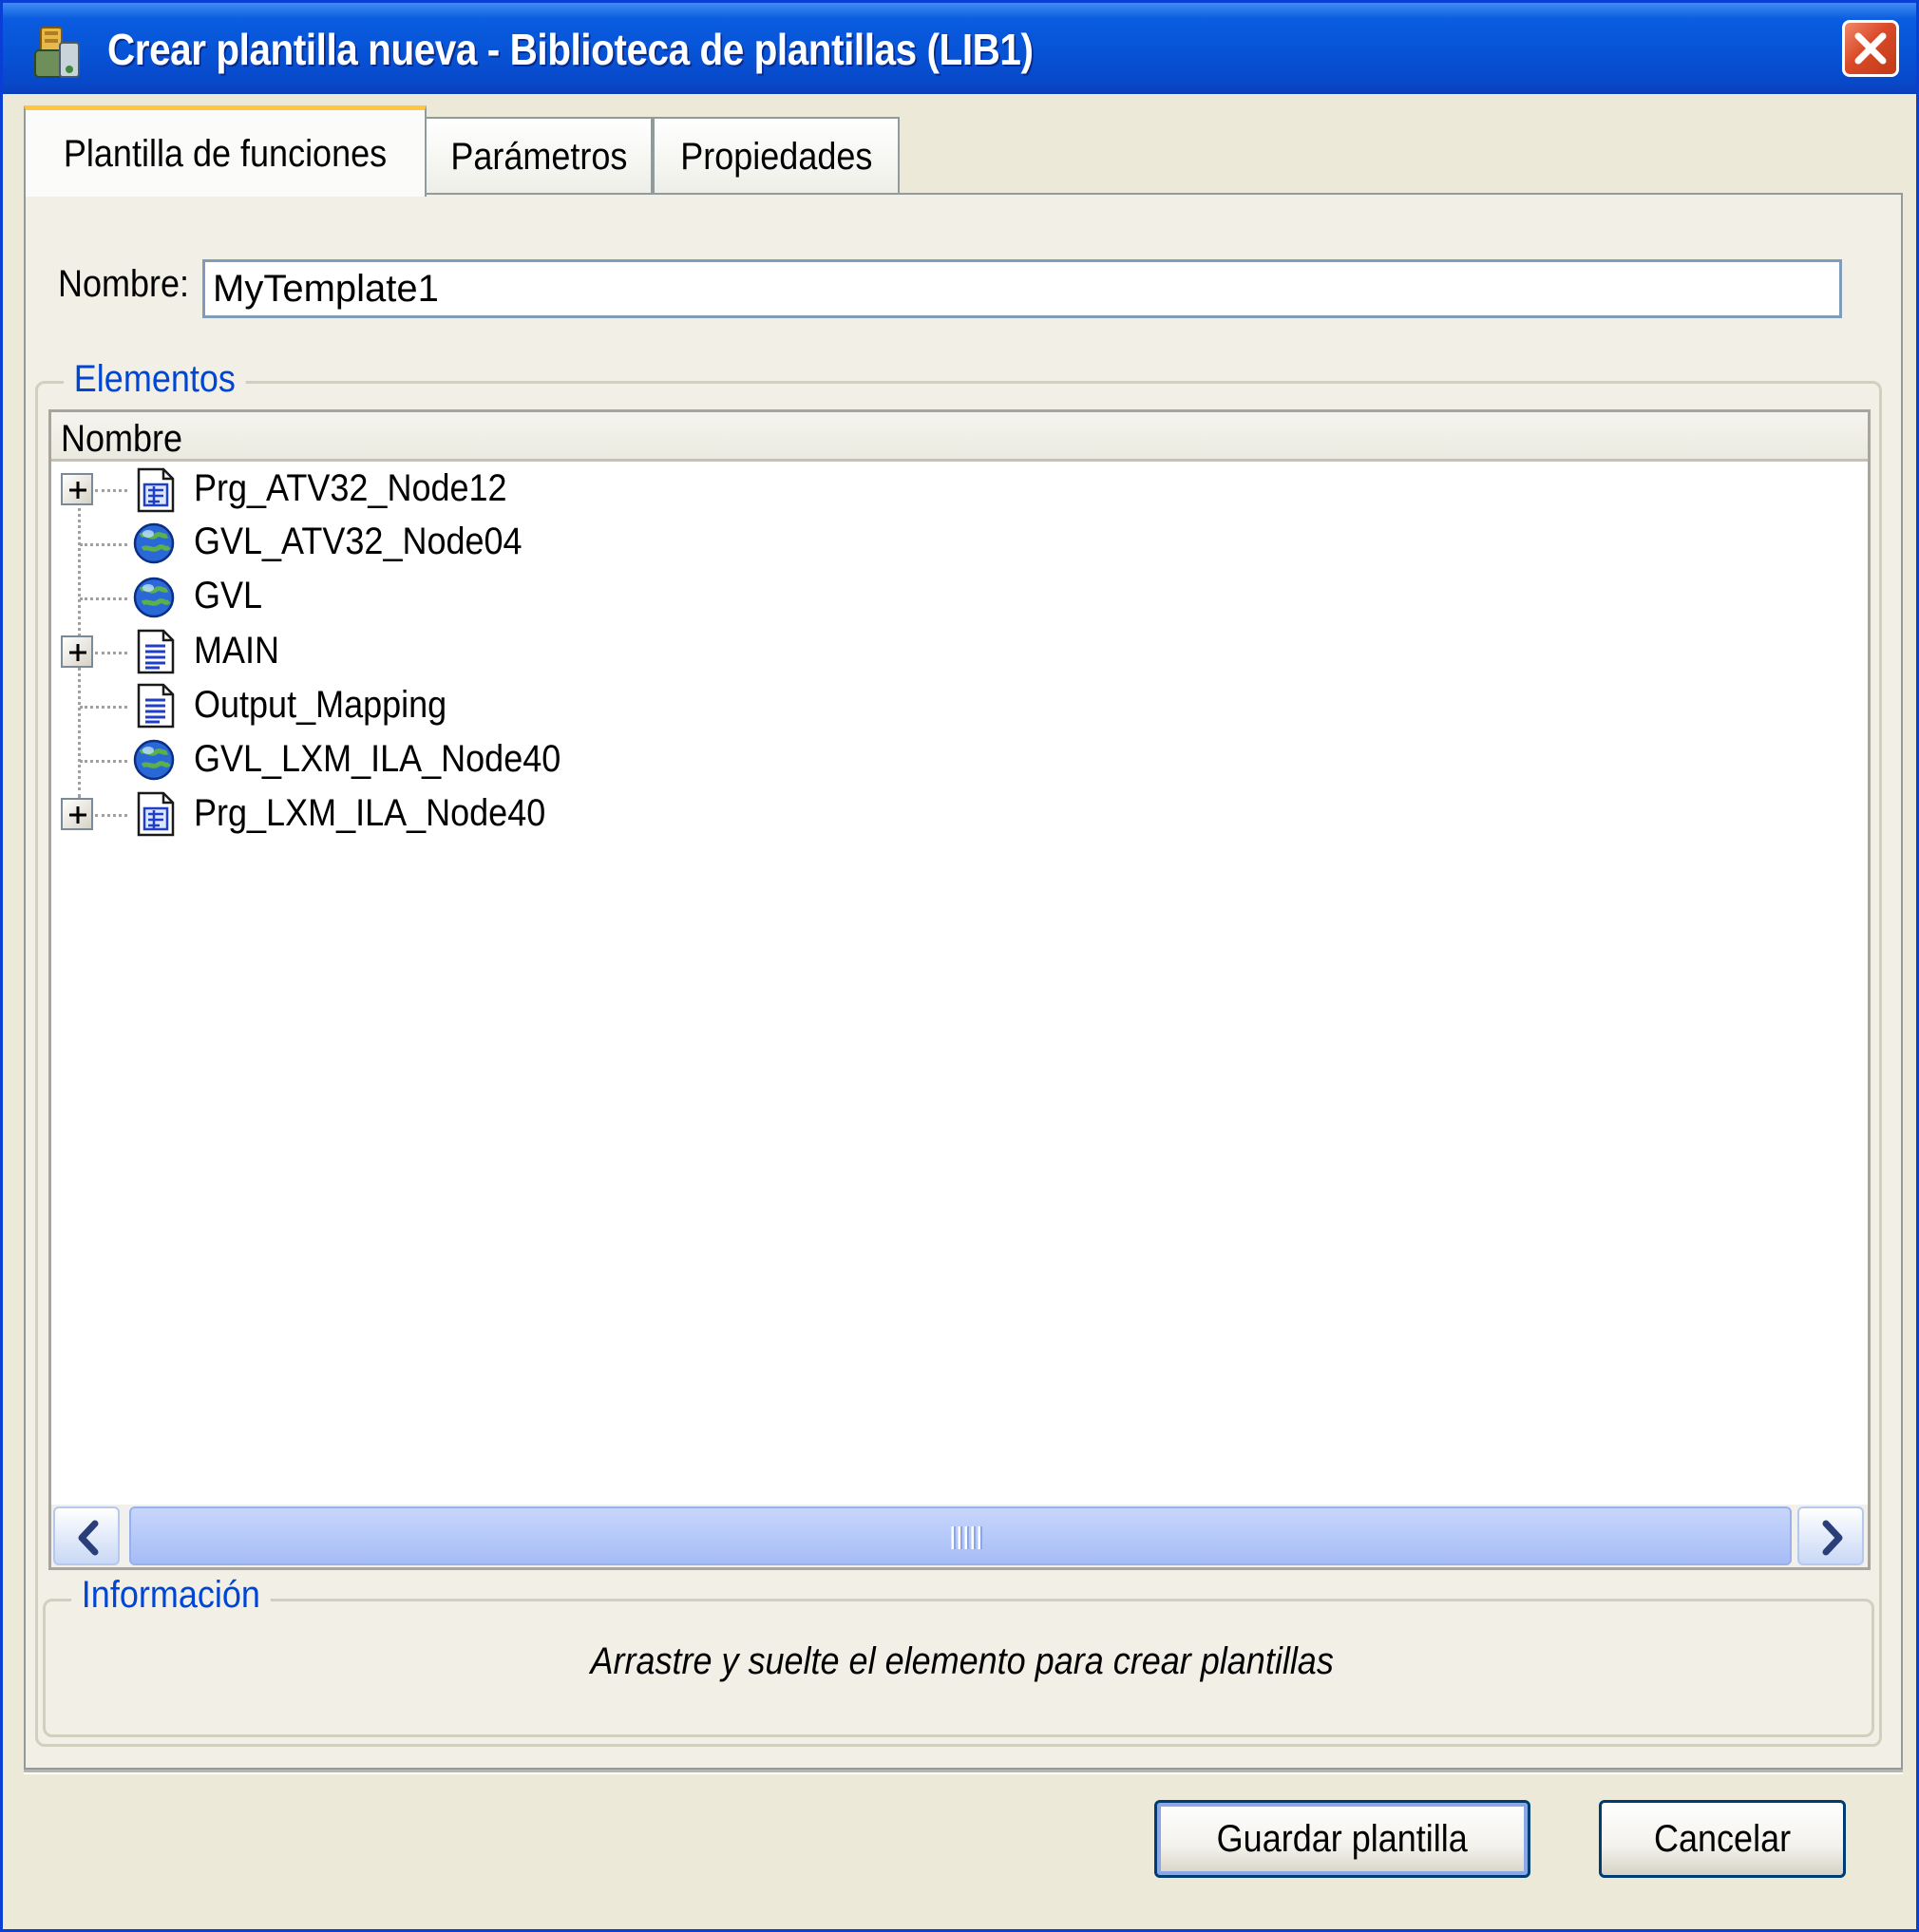 The width and height of the screenshot is (1919, 1932). I want to click on column-header-label: Nombre, so click(122, 439).